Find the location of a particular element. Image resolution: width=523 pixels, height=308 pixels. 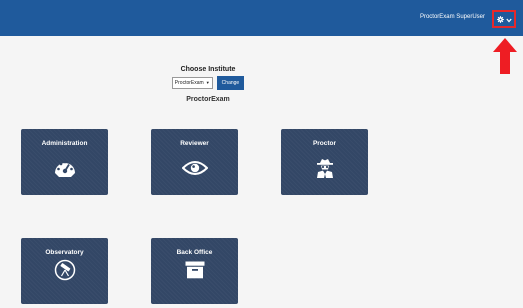

settings-menu-button is located at coordinates (504, 19).